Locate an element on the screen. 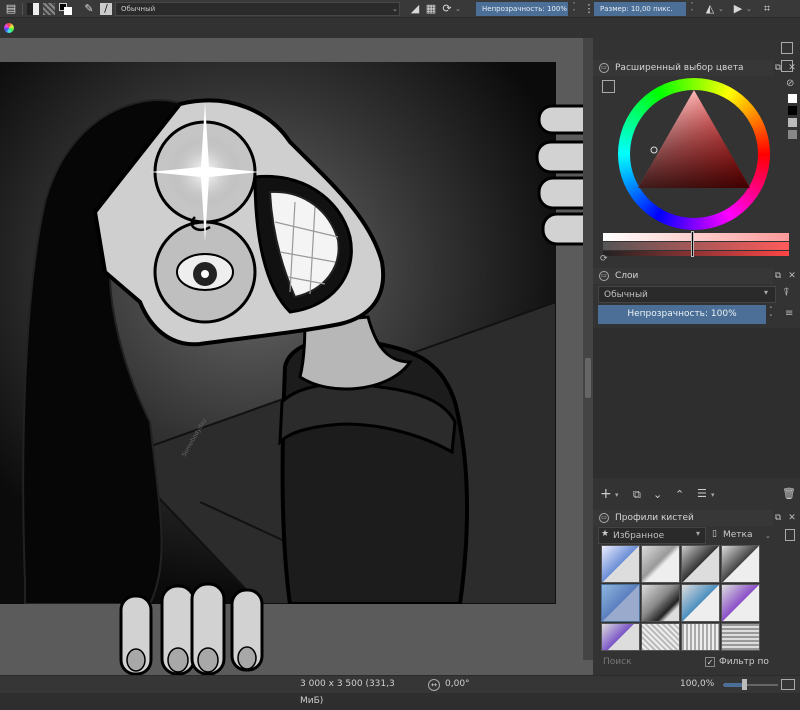  gradient-icon is located at coordinates (33, 9).